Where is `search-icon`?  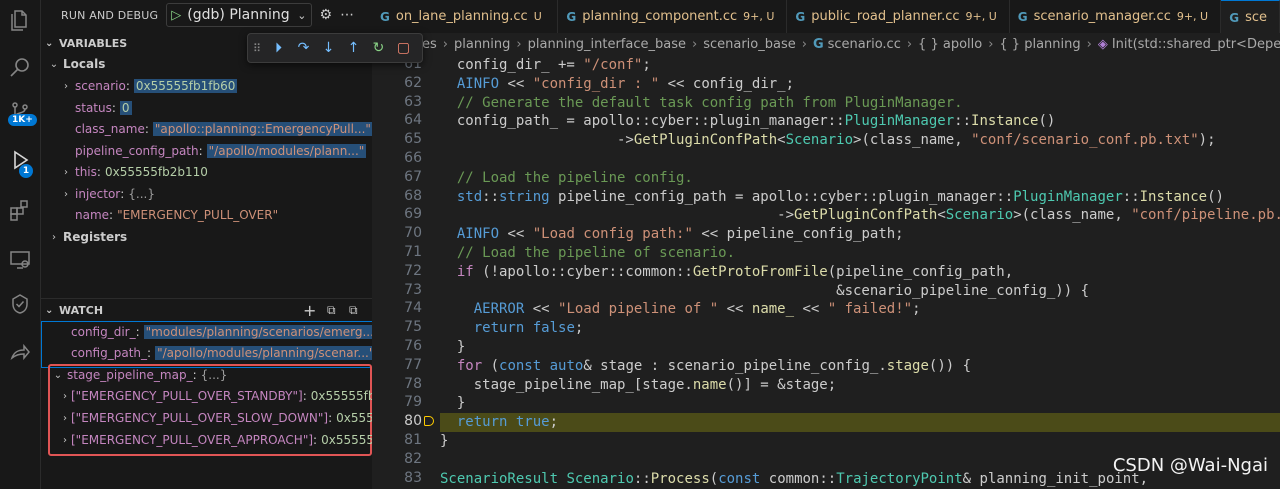 search-icon is located at coordinates (20, 68).